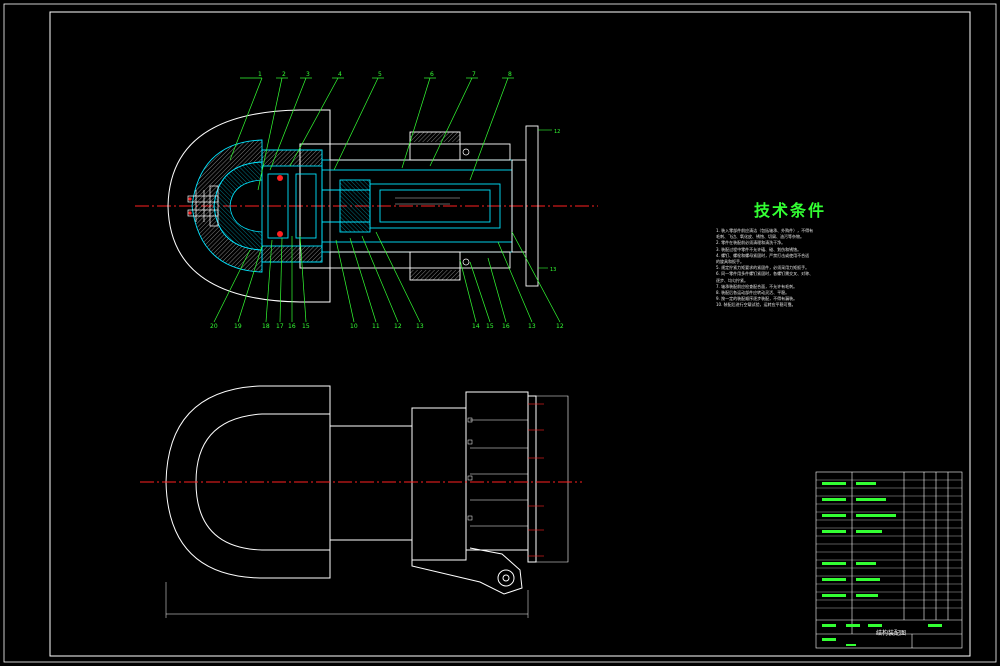  I want to click on part-number: 5, so click(380, 74).